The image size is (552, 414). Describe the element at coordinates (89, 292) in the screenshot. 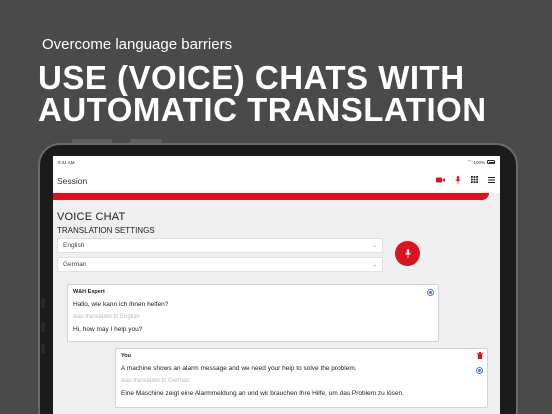

I see `message-sender: W&H Expert` at that location.